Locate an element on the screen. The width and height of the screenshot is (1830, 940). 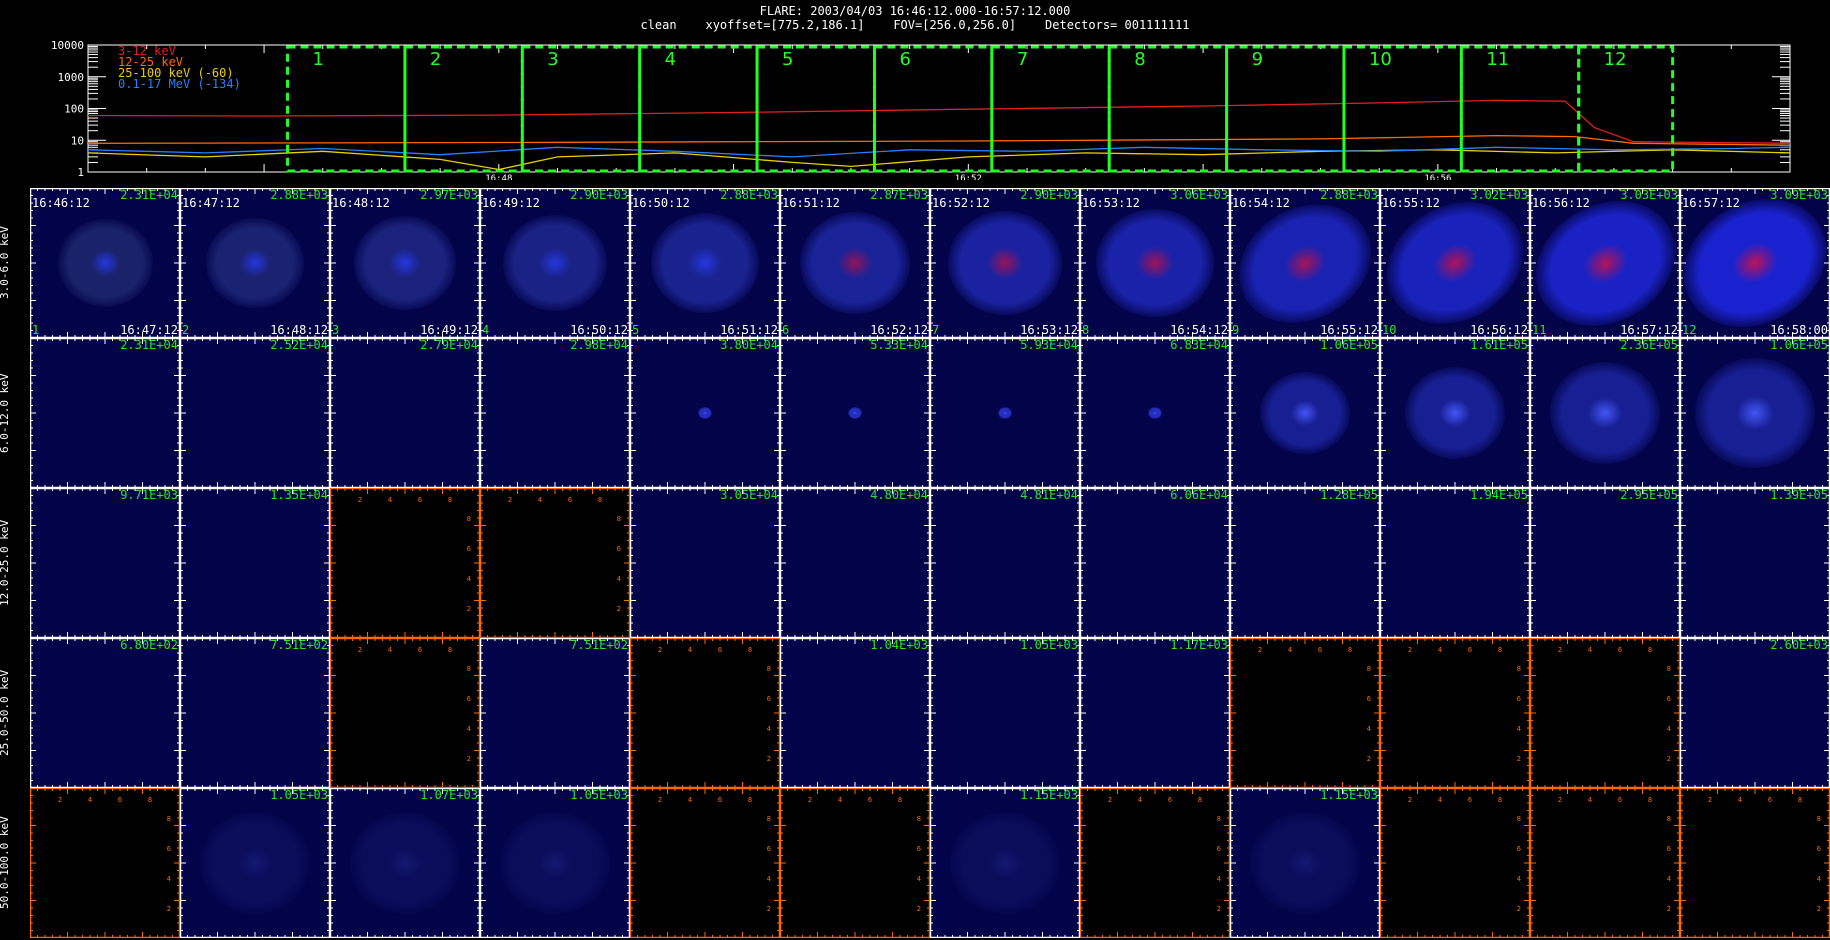
interval-start-time: 16:47:12 is located at coordinates (211, 203).